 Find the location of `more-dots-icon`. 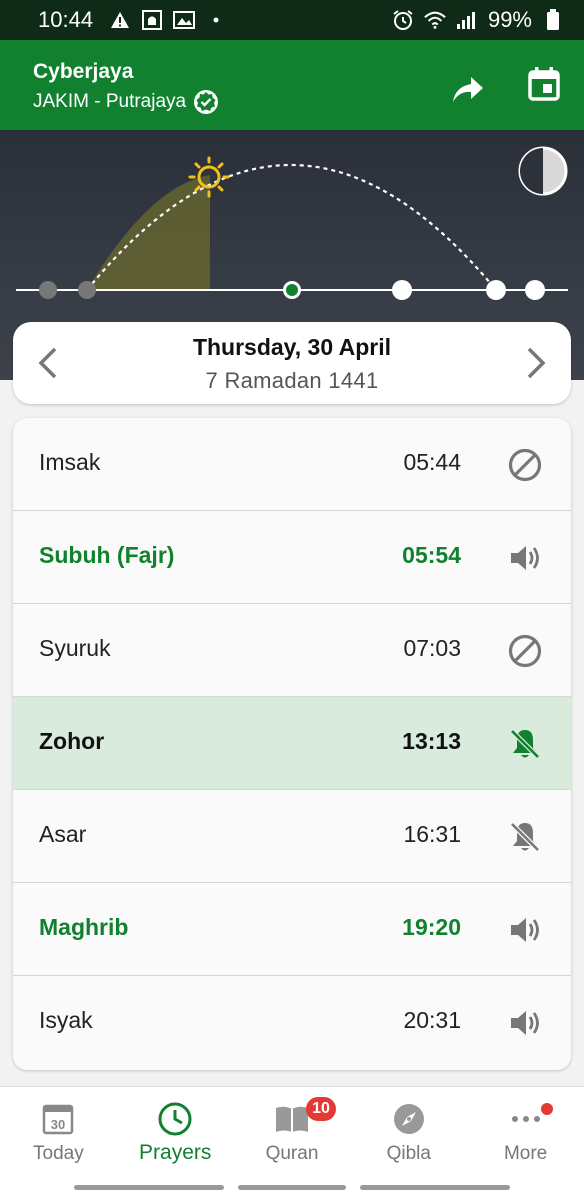

more-dots-icon is located at coordinates (526, 1119).